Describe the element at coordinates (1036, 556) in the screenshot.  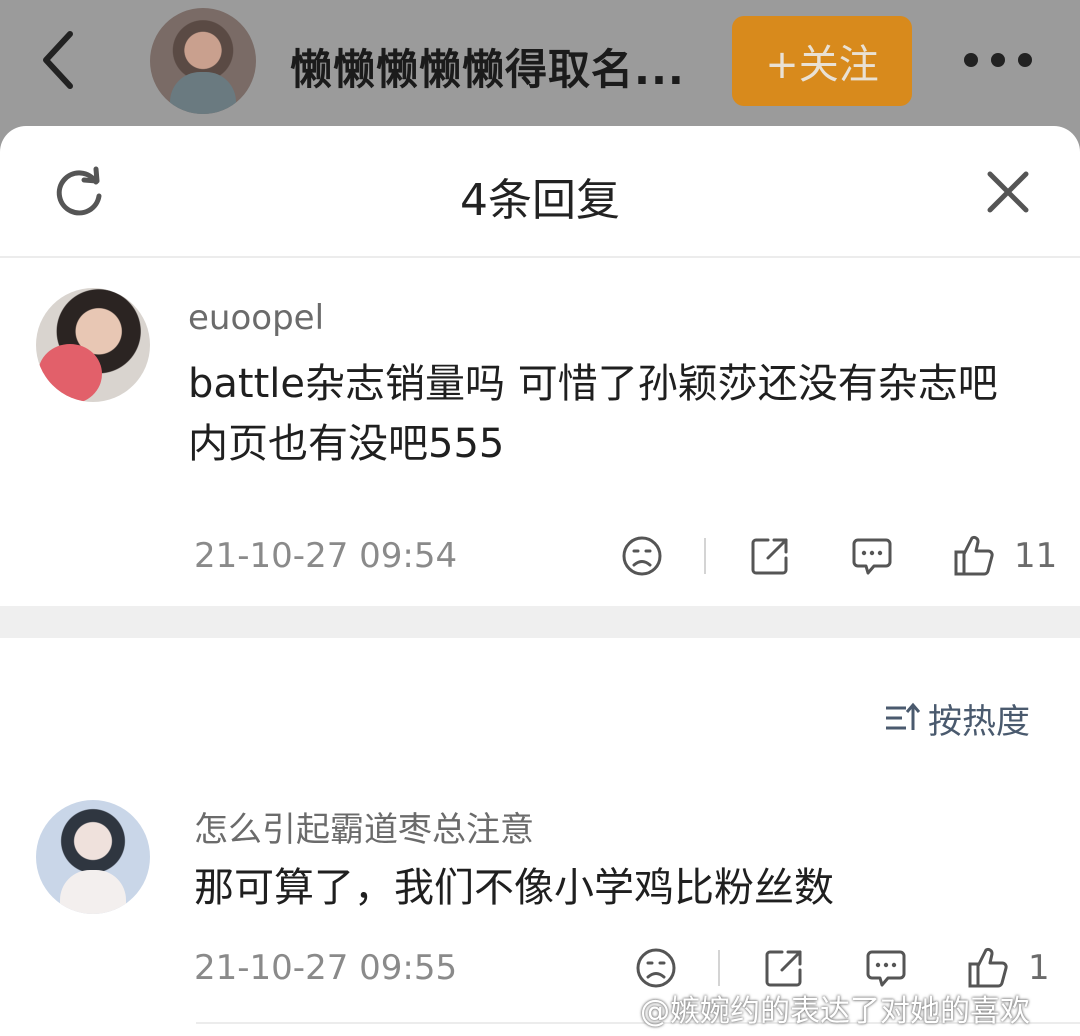
I see `like-count: 11` at that location.